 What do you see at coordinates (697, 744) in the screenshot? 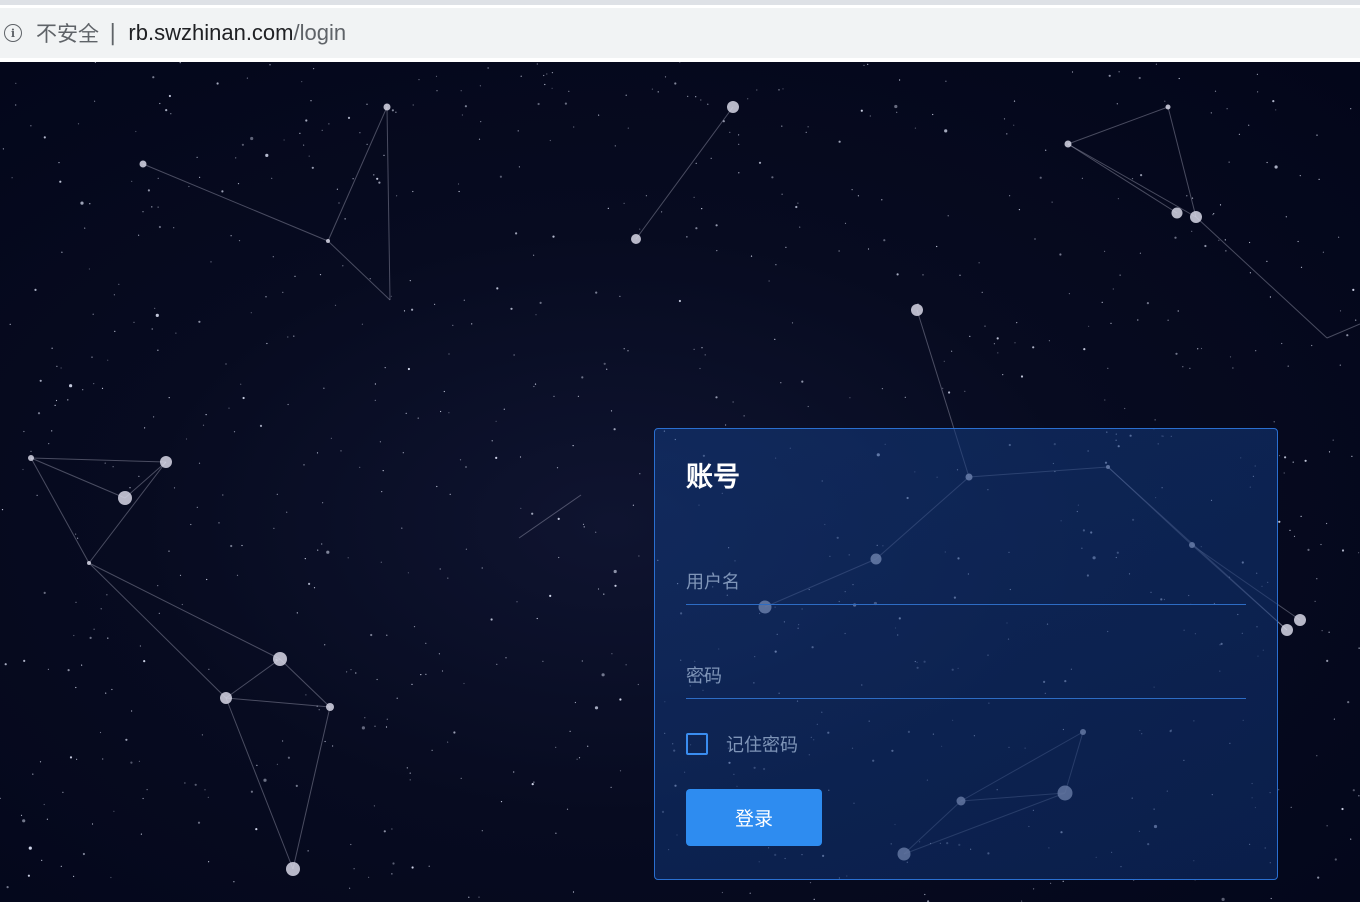
I see `remember-password-checkbox` at bounding box center [697, 744].